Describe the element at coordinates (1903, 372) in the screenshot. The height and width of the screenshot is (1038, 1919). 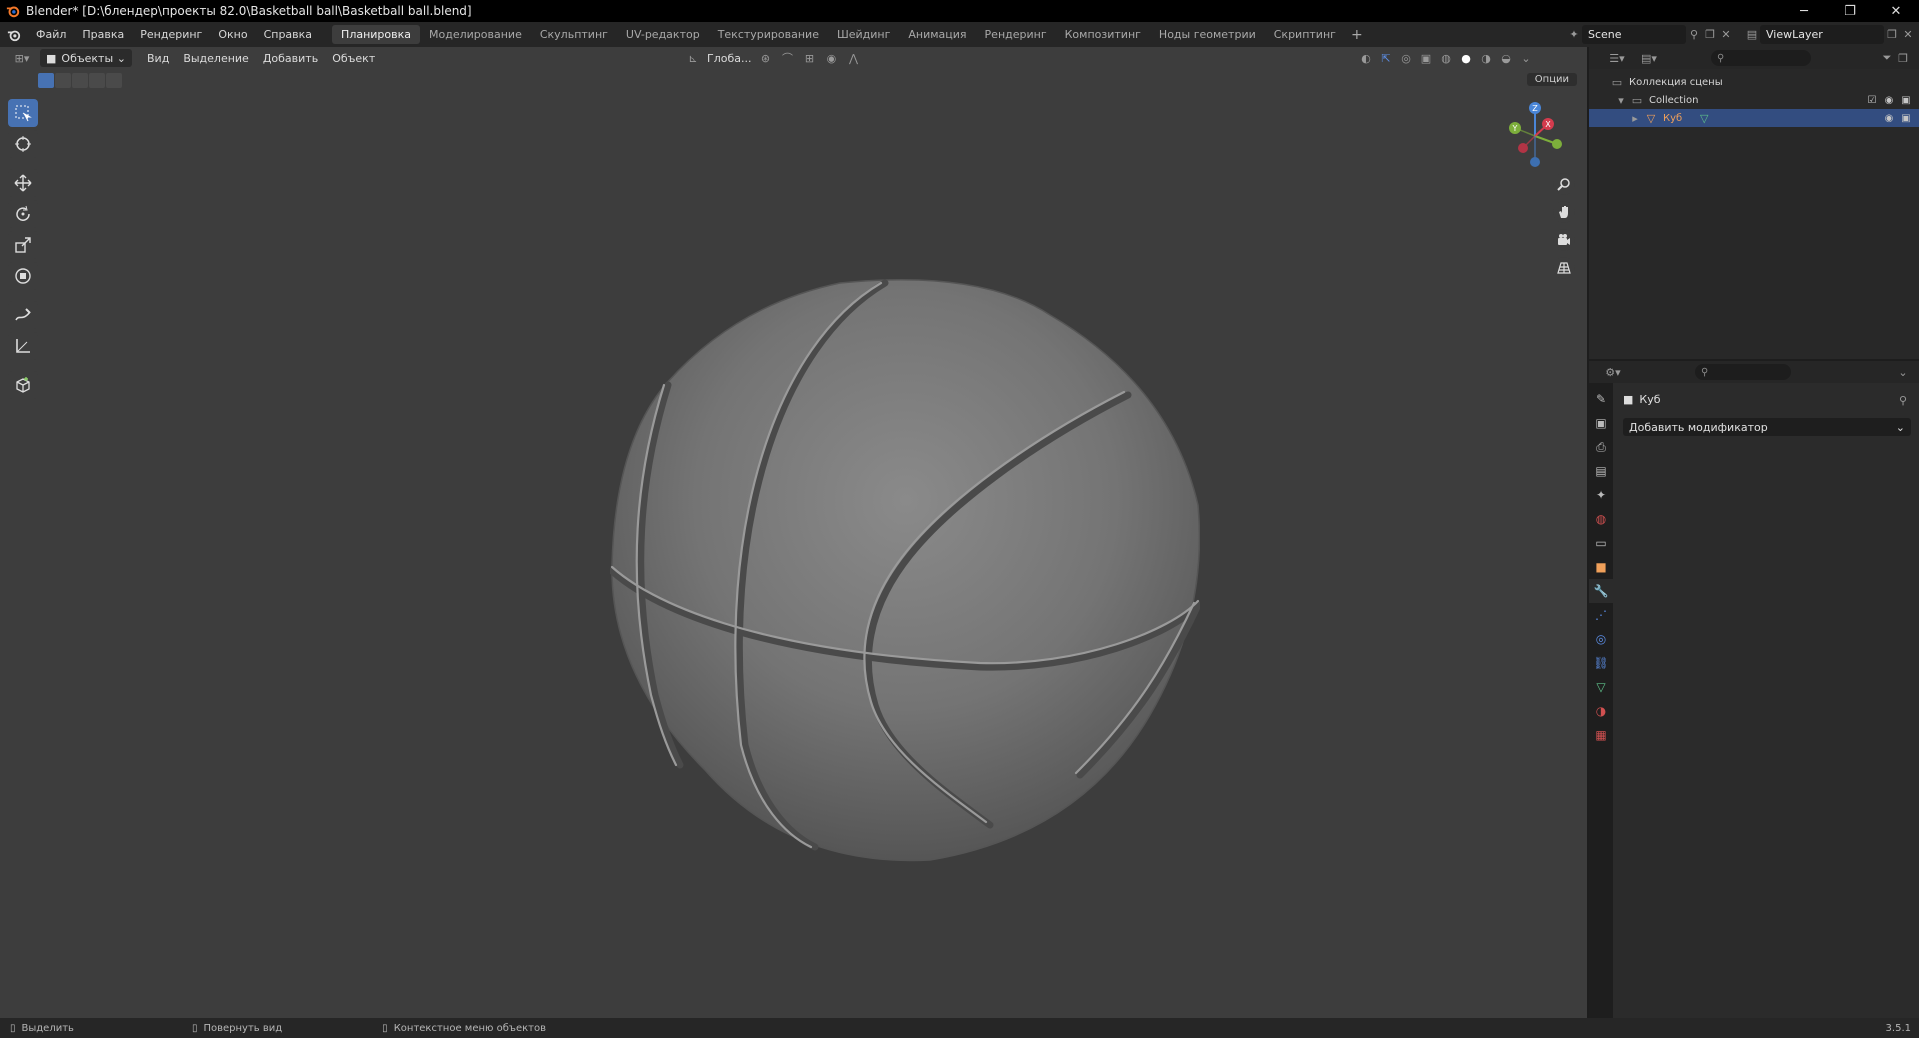
I see `chevron-down-icon: ⌄` at that location.